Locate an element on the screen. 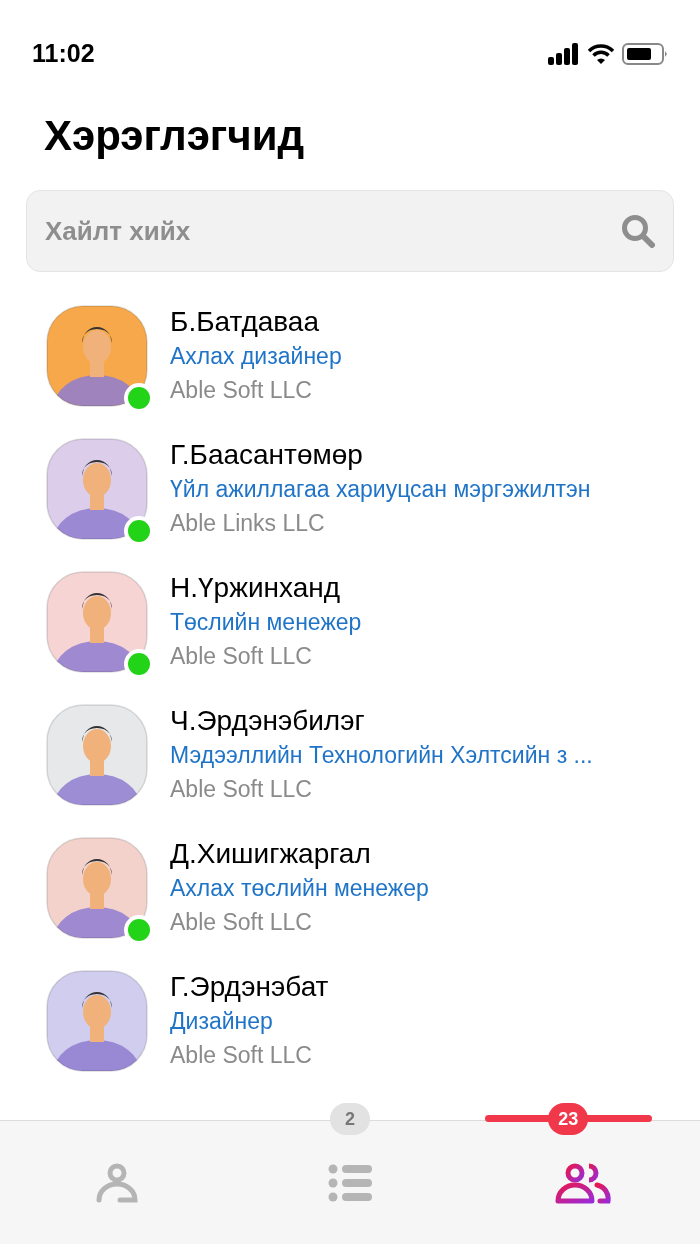 The image size is (700, 1244). page-title: Хэрэглэгчид is located at coordinates (174, 136).